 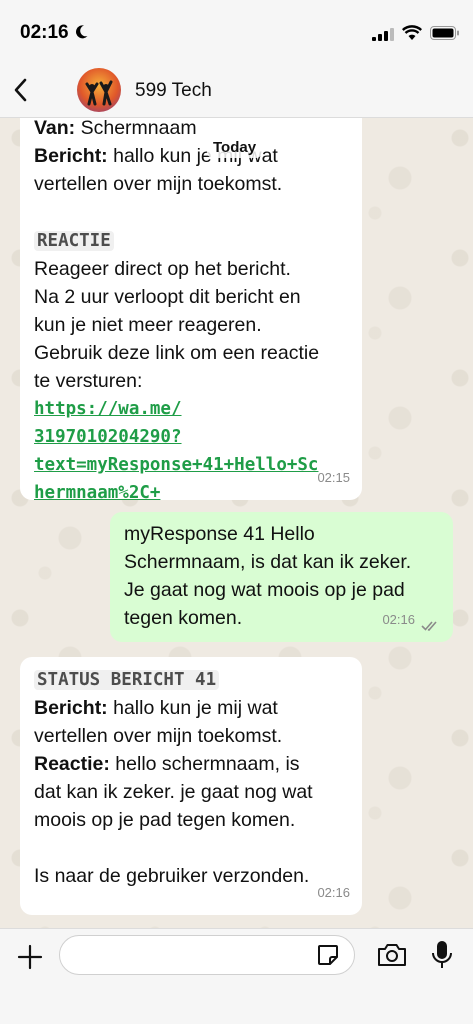 I want to click on section-title: REACTIE, so click(x=74, y=241).